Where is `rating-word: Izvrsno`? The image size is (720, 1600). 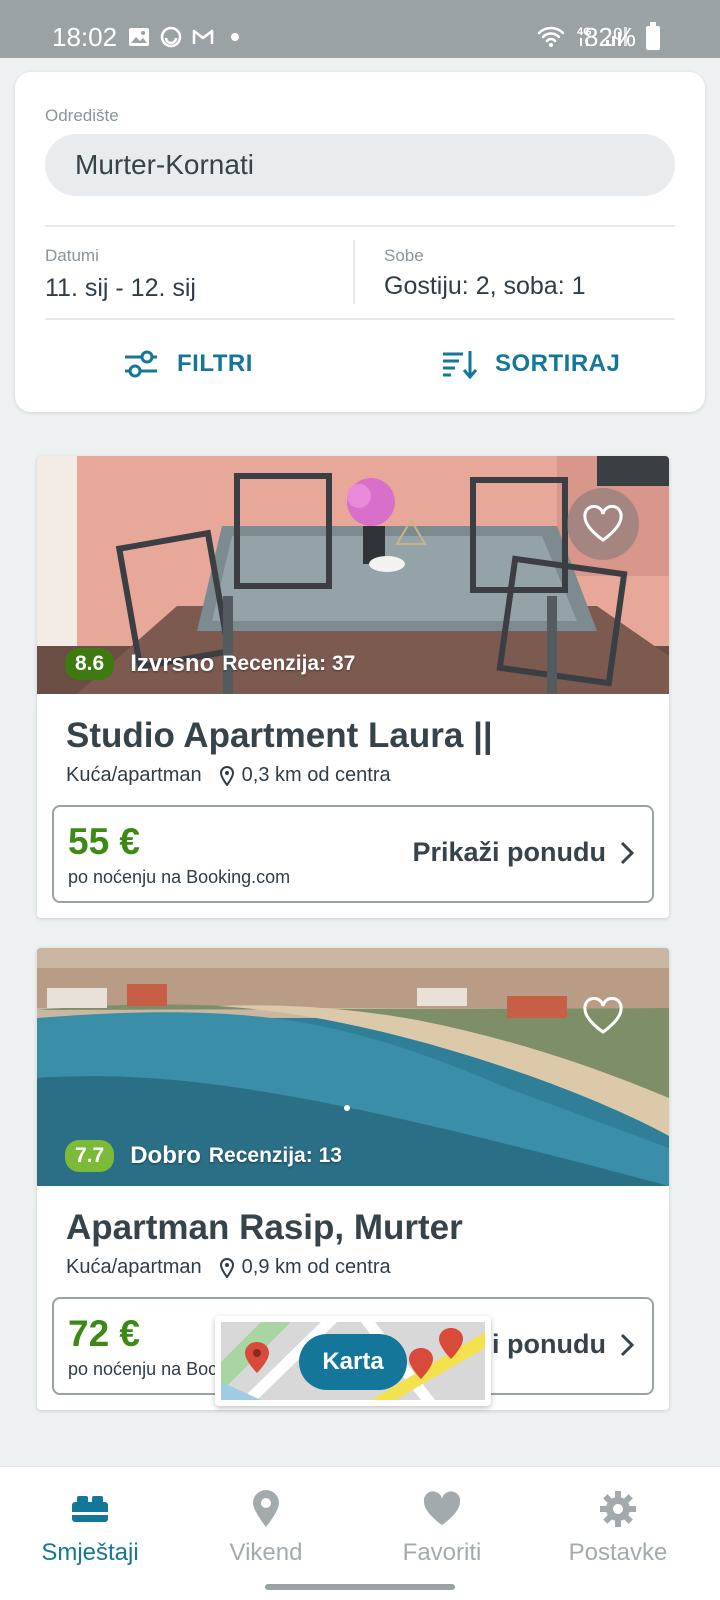
rating-word: Izvrsno is located at coordinates (172, 663).